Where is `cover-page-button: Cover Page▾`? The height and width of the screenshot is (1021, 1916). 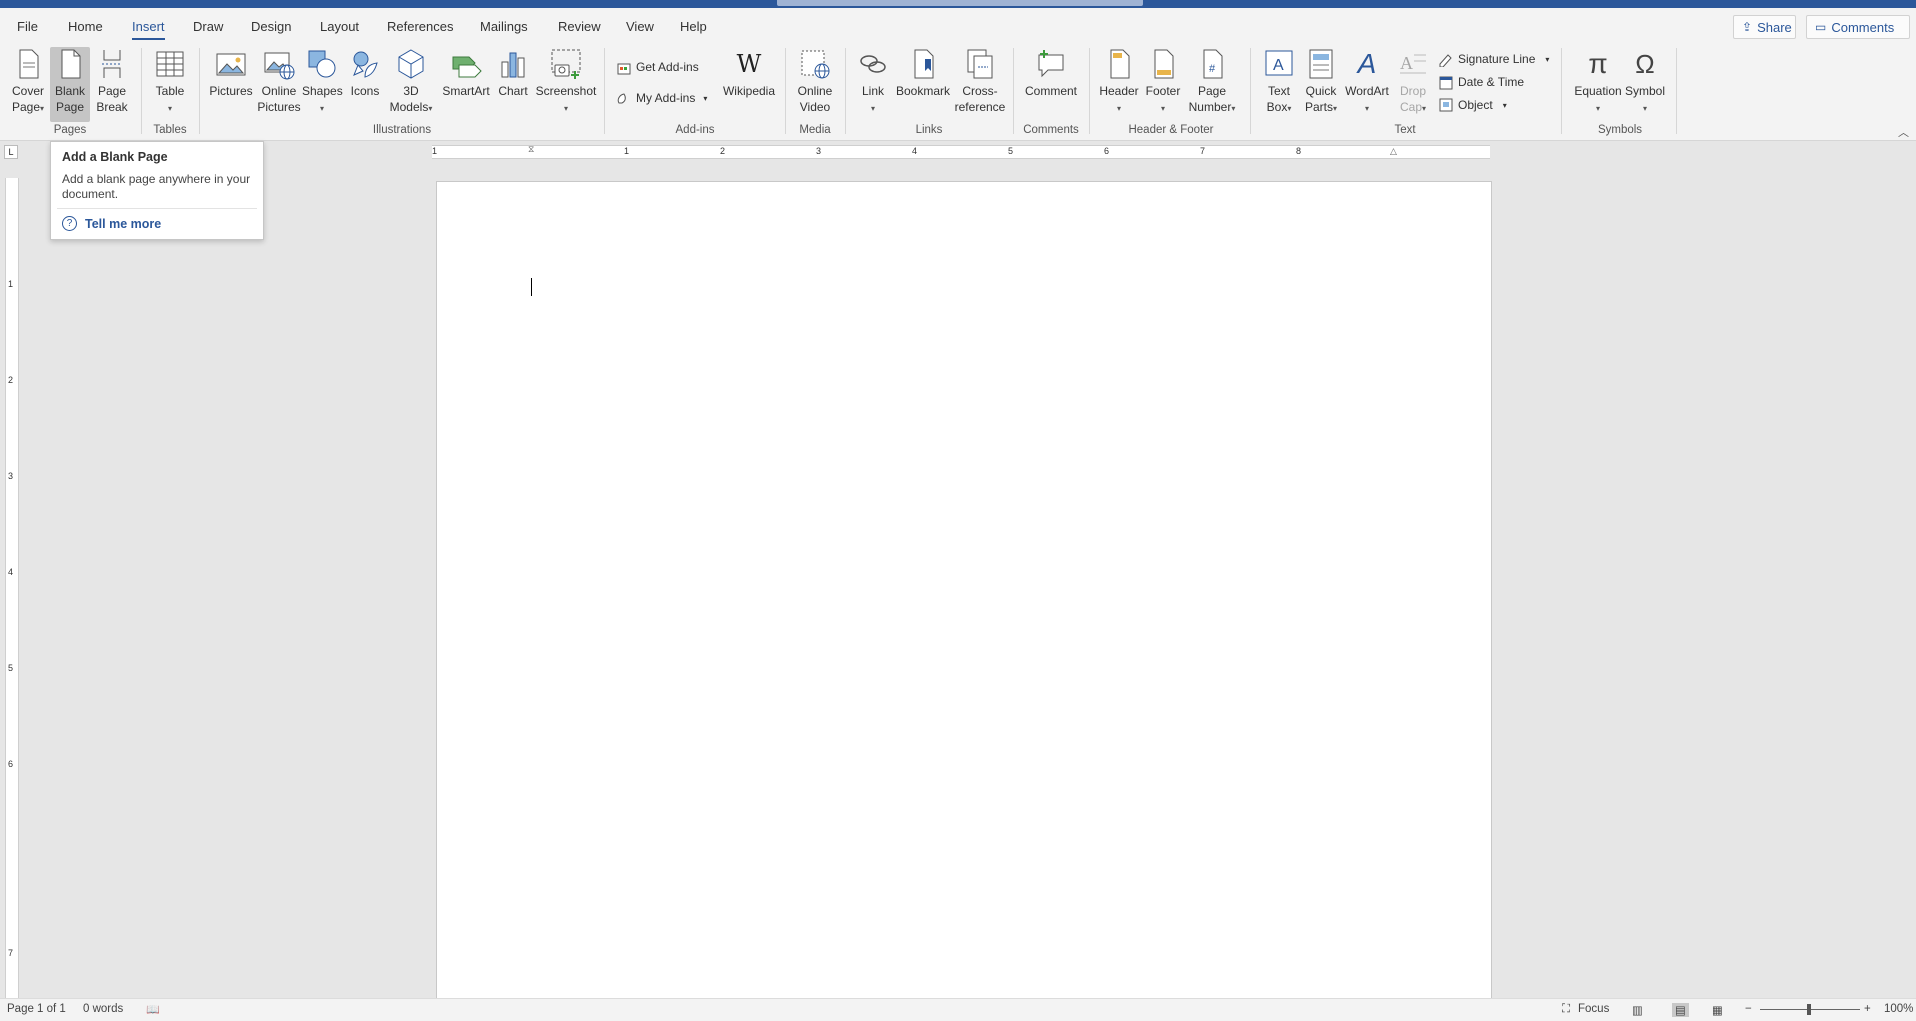
cover-page-button: Cover Page▾ is located at coordinates (28, 82).